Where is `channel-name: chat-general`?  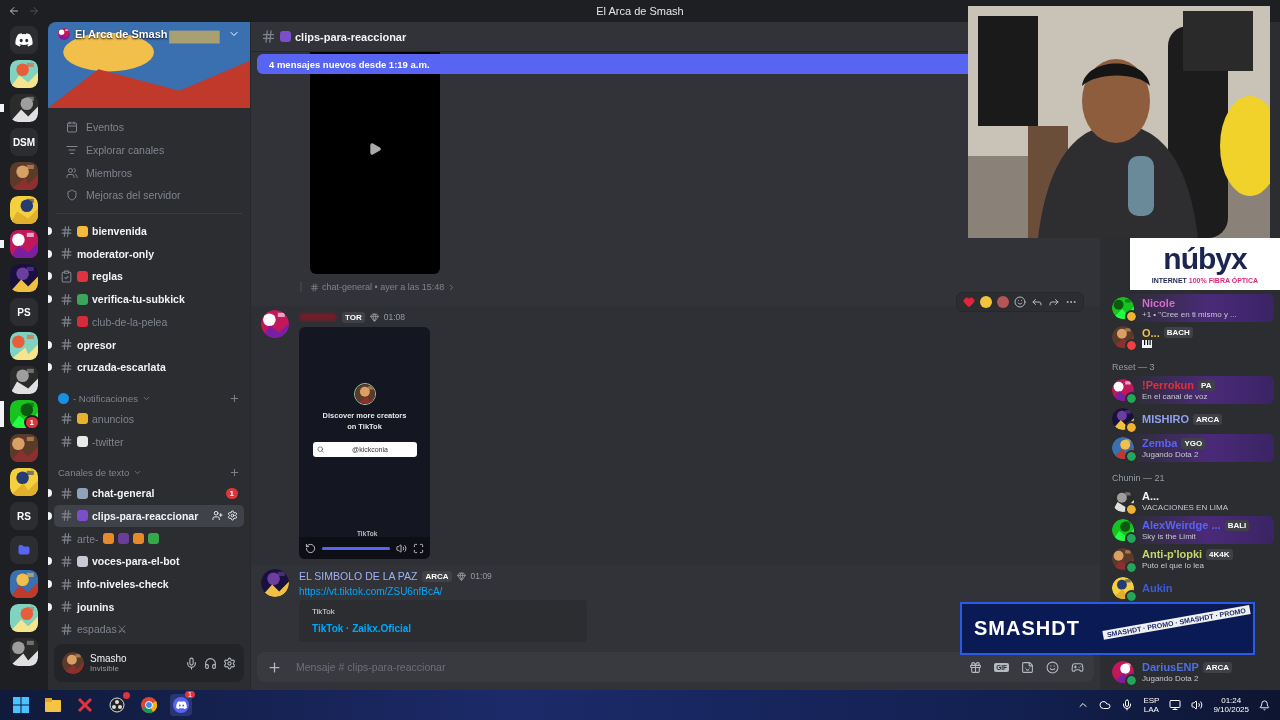 channel-name: chat-general is located at coordinates (123, 493).